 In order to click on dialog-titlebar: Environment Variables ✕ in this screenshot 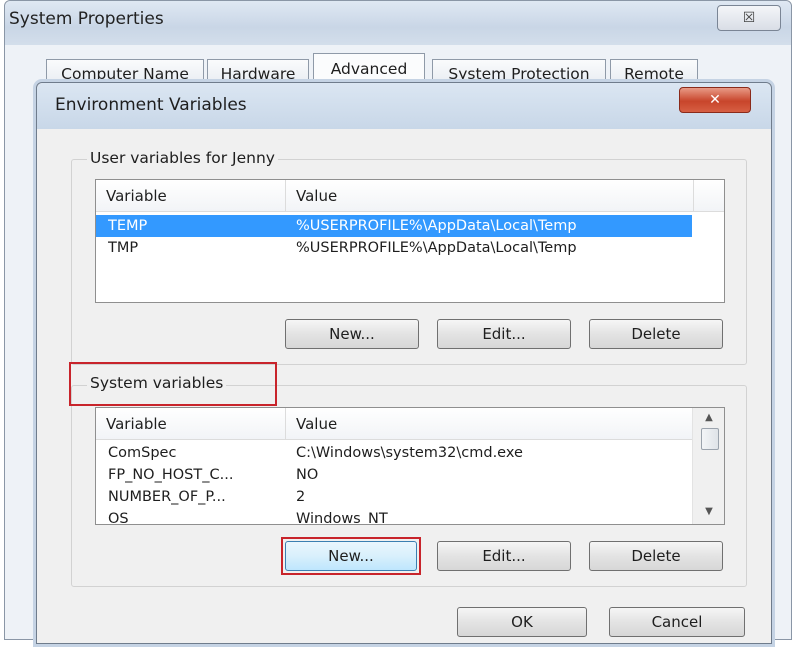, I will do `click(404, 106)`.